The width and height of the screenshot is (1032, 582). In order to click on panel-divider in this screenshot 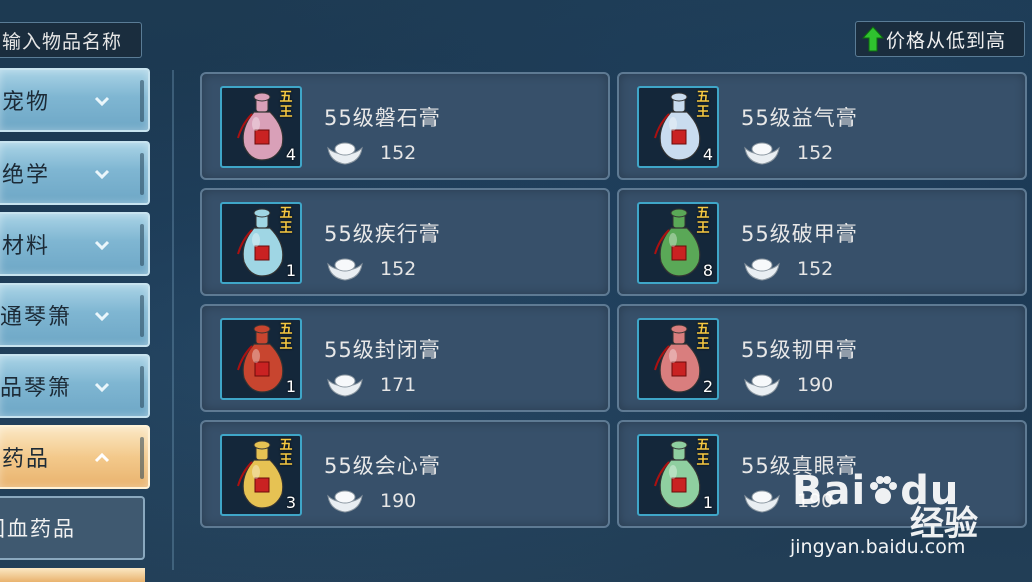, I will do `click(173, 320)`.